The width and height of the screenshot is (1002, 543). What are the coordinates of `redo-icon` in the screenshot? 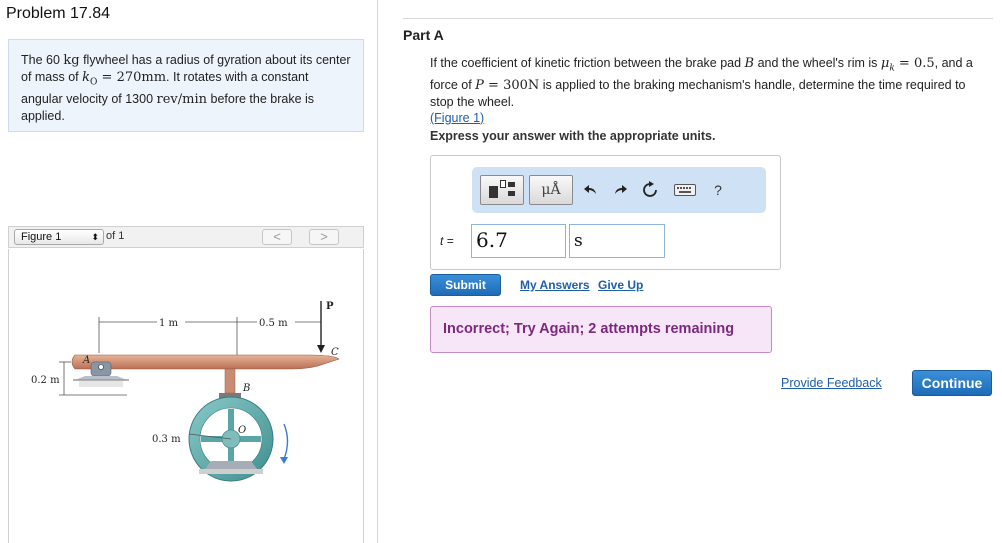 It's located at (621, 189).